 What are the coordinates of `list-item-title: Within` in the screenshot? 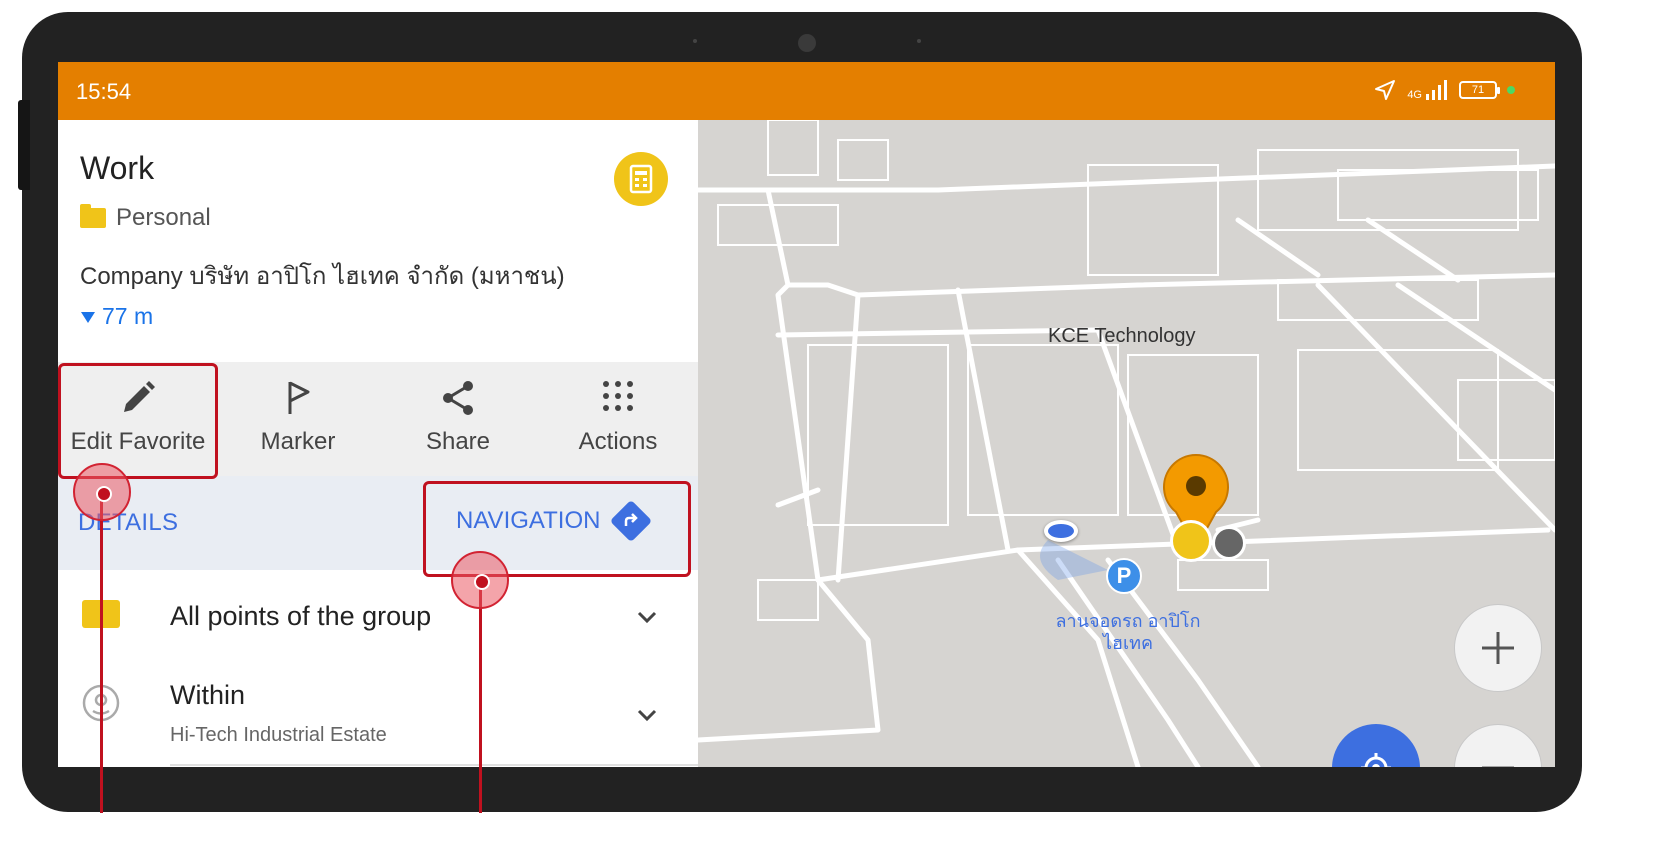 It's located at (208, 695).